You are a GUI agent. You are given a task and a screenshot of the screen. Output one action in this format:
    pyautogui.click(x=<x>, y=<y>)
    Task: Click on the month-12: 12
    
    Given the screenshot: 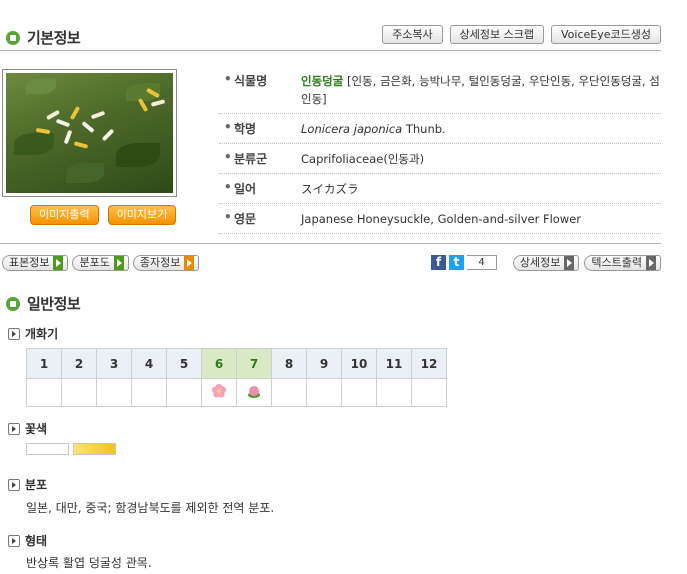 What is the action you would take?
    pyautogui.click(x=429, y=363)
    